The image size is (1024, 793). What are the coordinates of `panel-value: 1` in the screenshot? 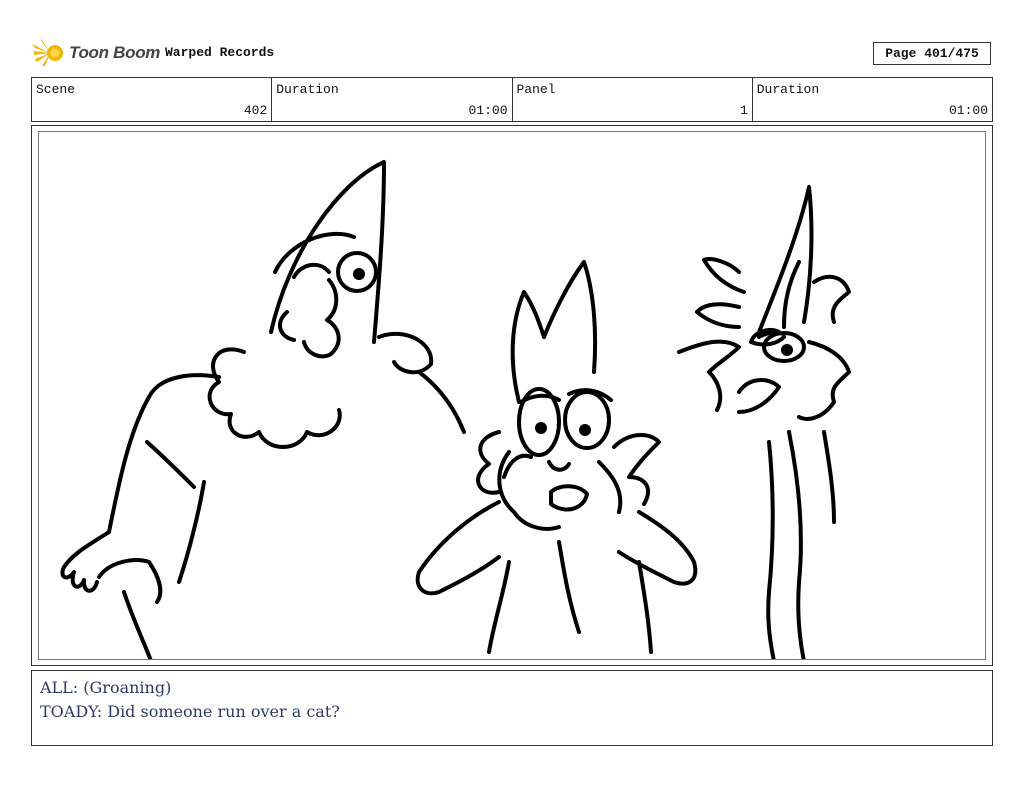 It's located at (743, 110).